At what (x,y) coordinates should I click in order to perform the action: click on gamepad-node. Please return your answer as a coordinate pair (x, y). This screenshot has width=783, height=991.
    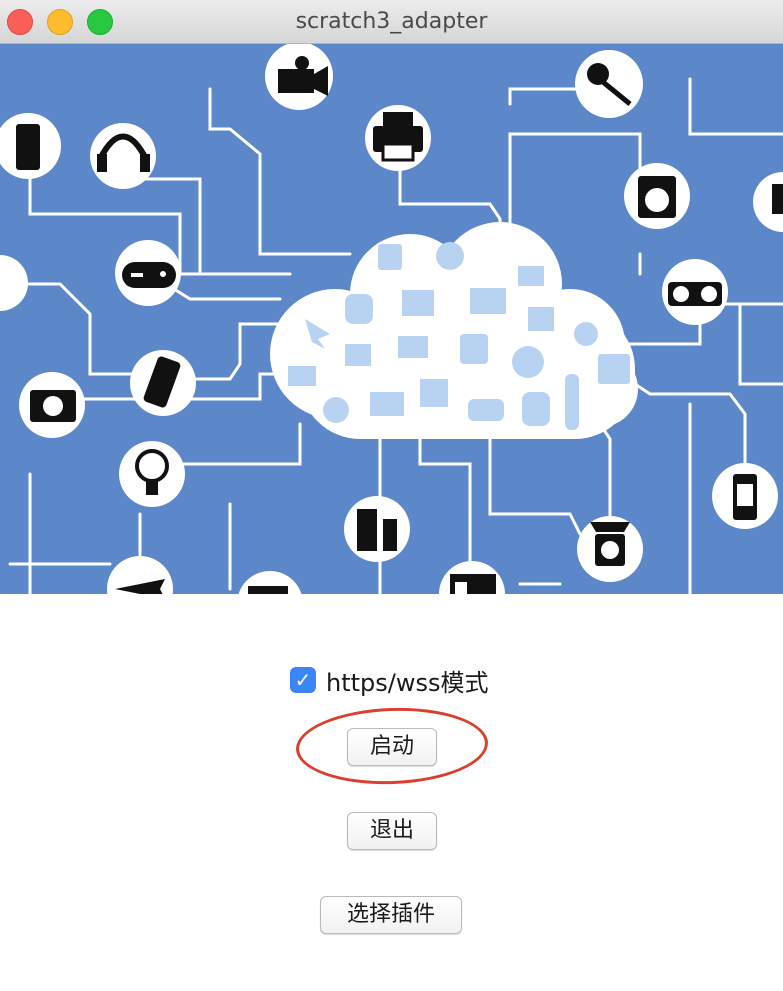
    Looking at the image, I should click on (148, 273).